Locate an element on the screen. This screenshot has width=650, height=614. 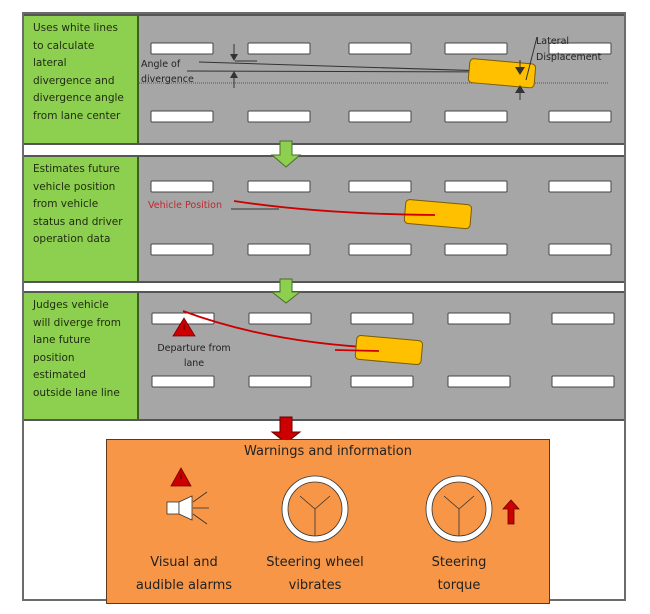
warning-item-torque: Steering torque is located at coordinates (459, 574).